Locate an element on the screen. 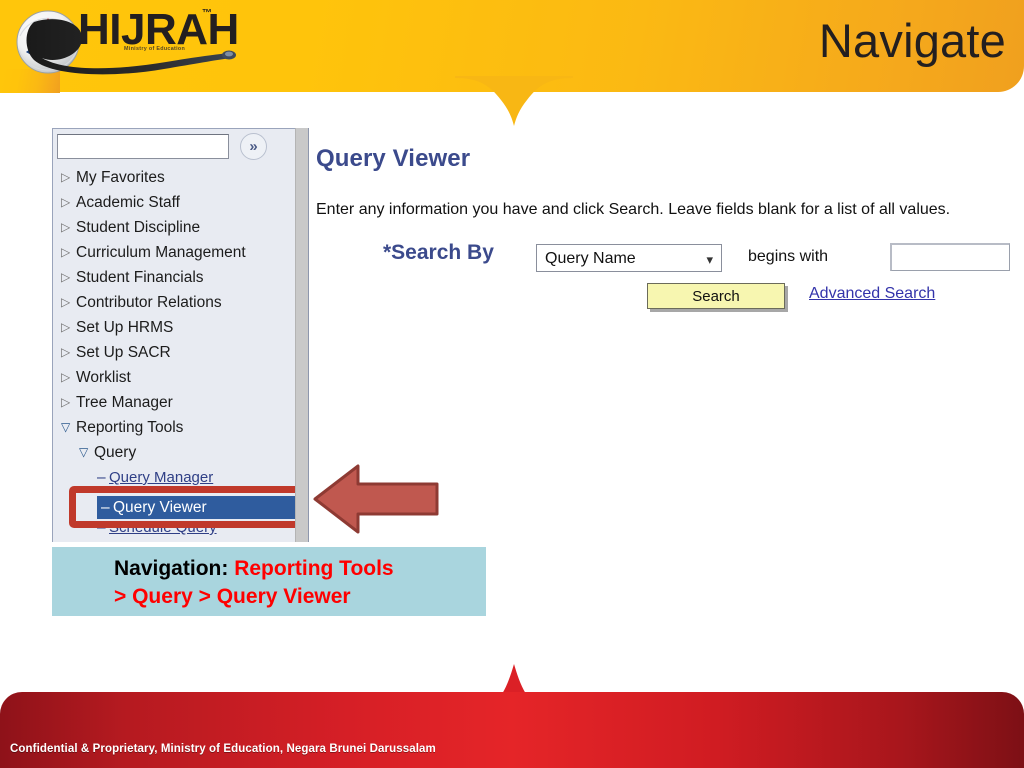 Image resolution: width=1024 pixels, height=768 pixels. nav-item-label: Reporting Tools is located at coordinates (130, 427).